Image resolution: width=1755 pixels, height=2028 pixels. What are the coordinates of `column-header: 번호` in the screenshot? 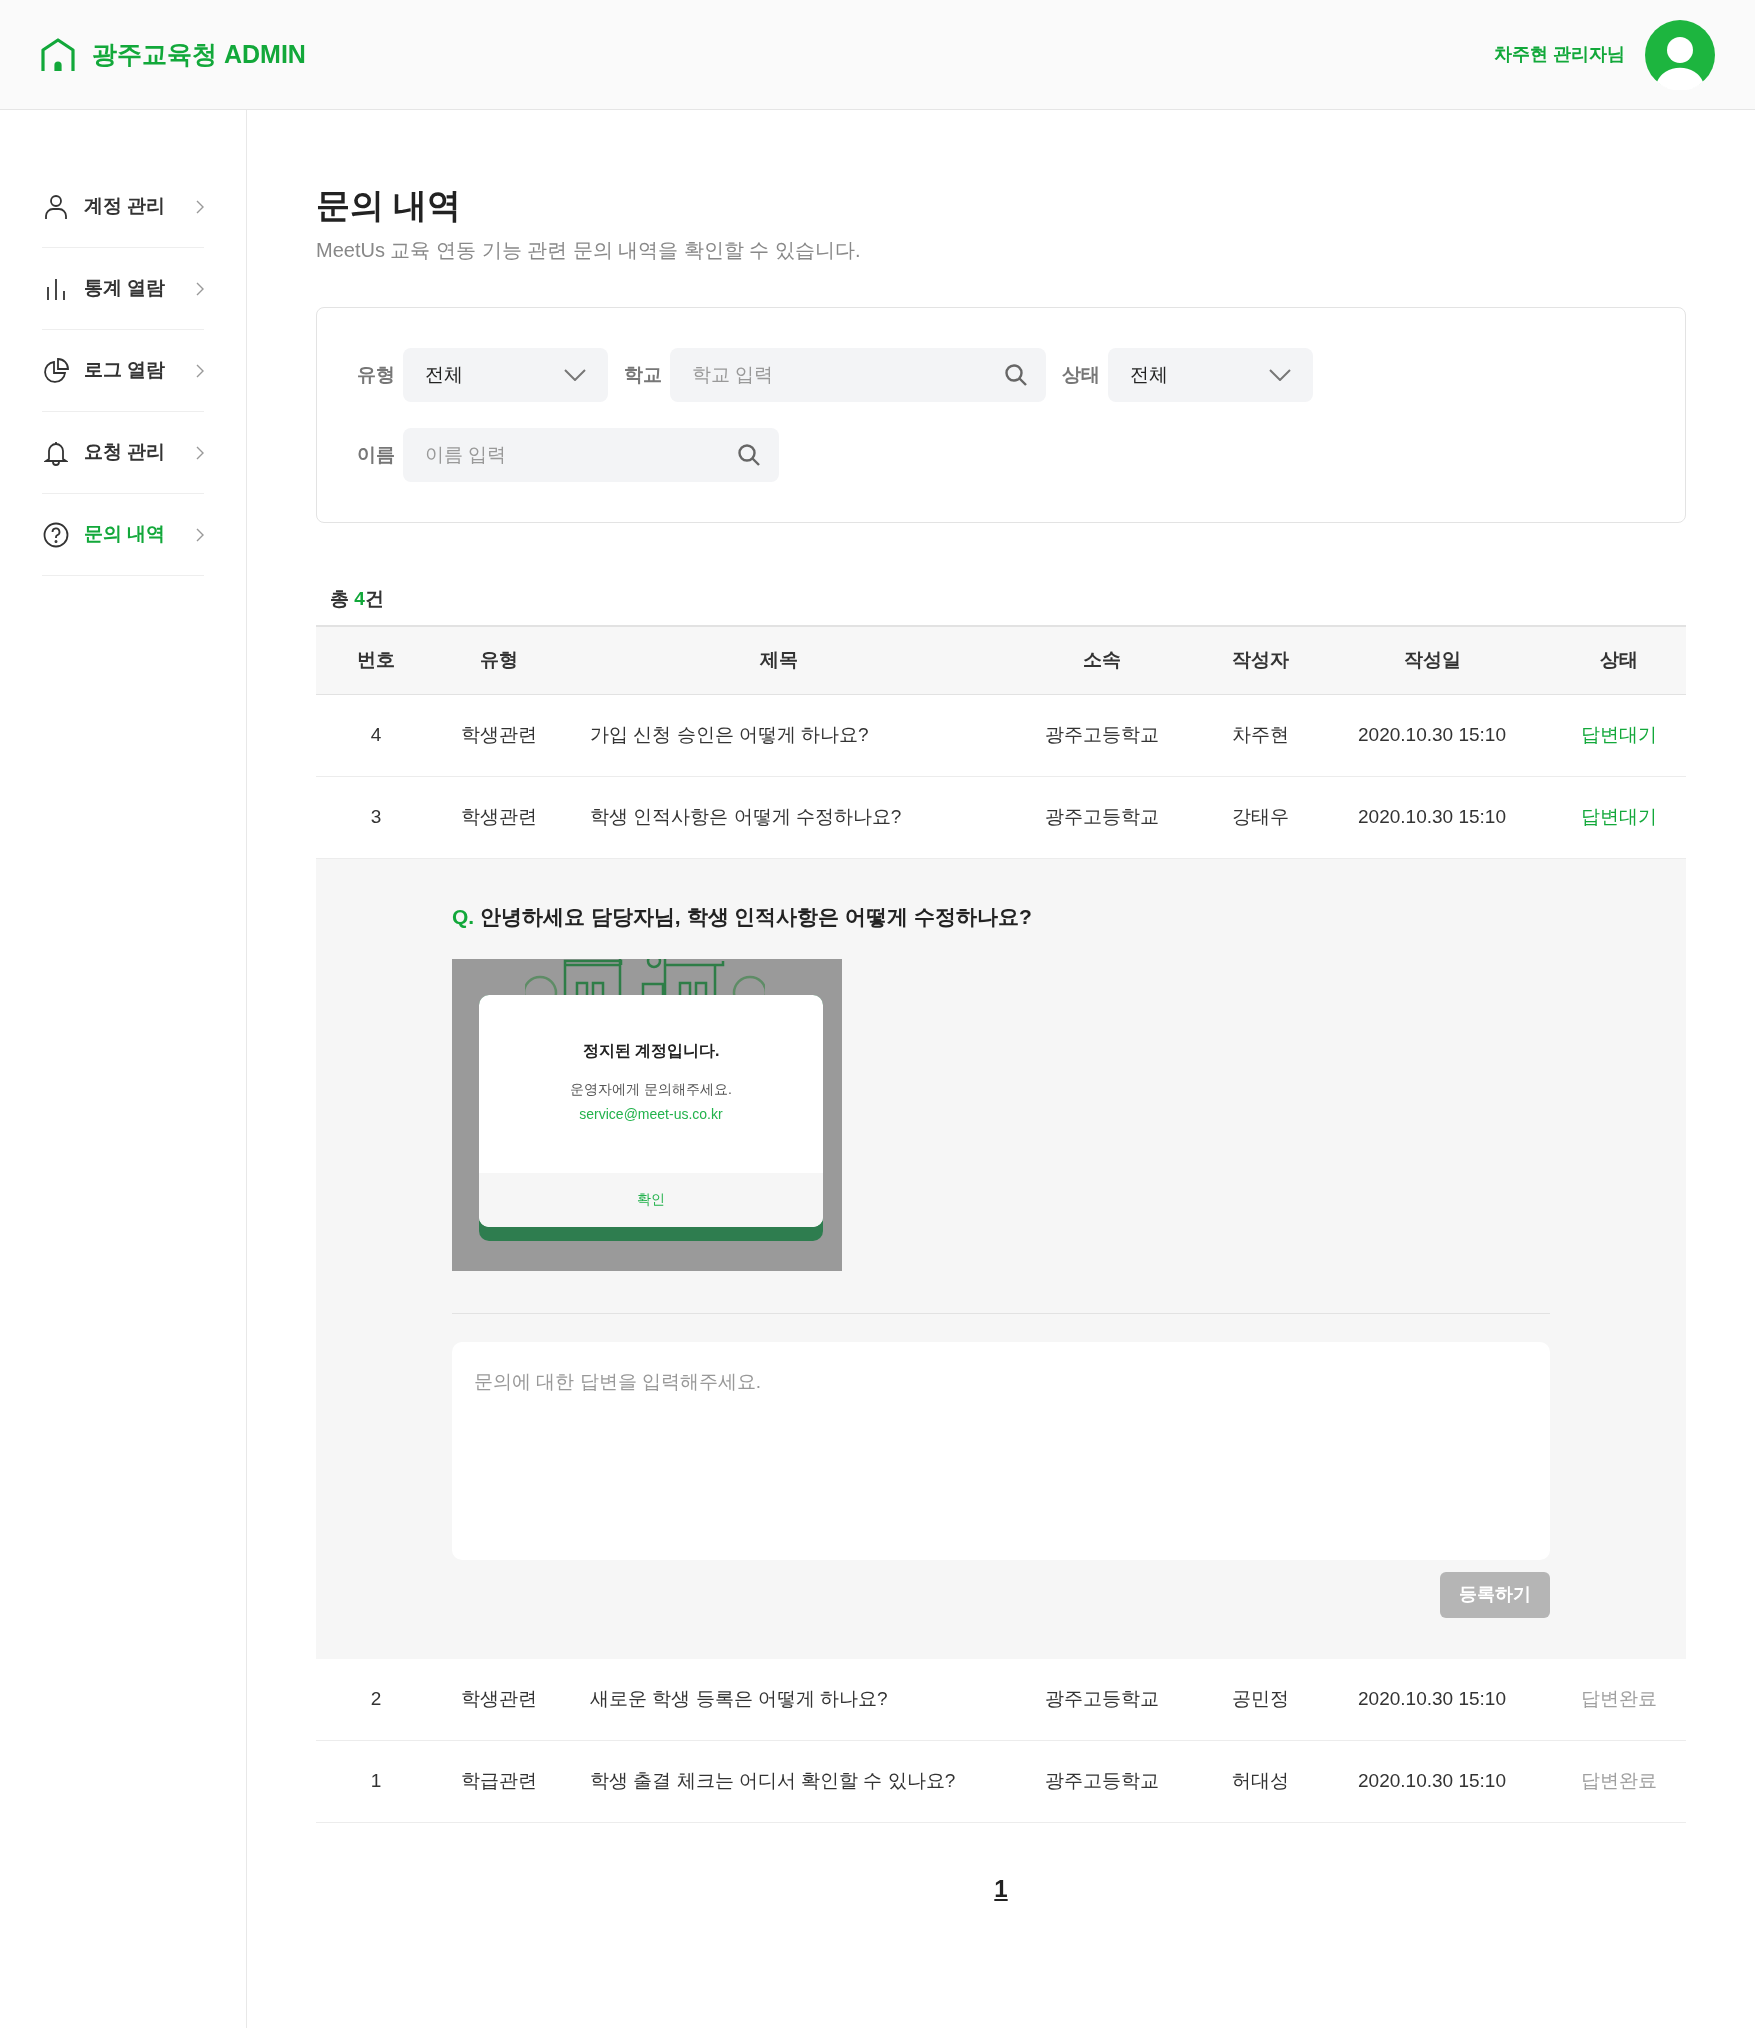 It's located at (376, 660).